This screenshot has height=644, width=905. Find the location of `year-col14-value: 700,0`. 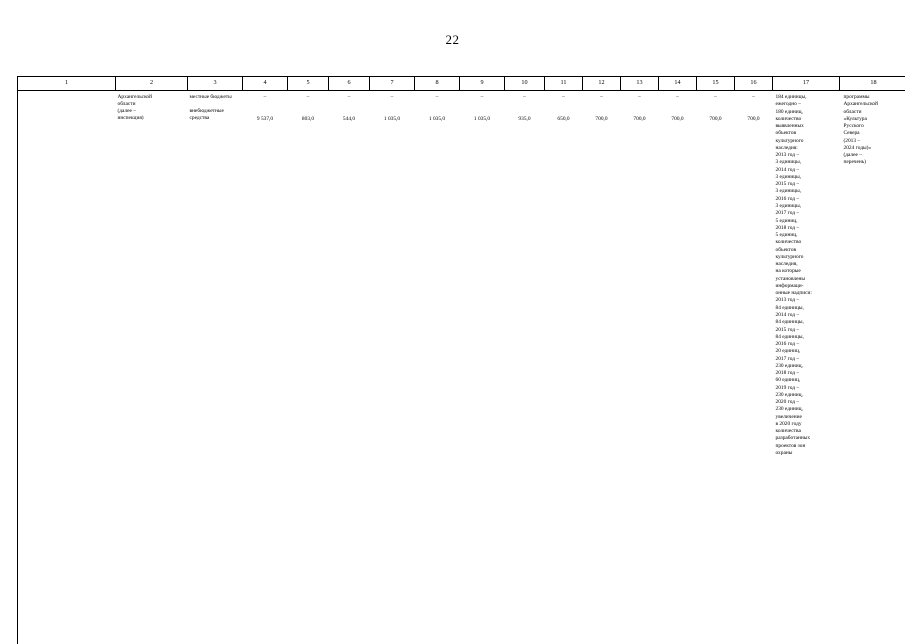

year-col14-value: 700,0 is located at coordinates (678, 119).